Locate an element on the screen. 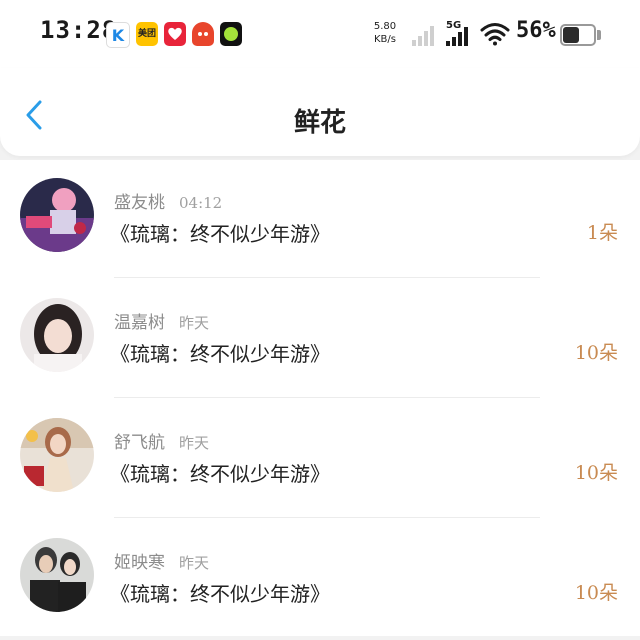  sender-line: 温嘉树 昨天 is located at coordinates (161, 320).